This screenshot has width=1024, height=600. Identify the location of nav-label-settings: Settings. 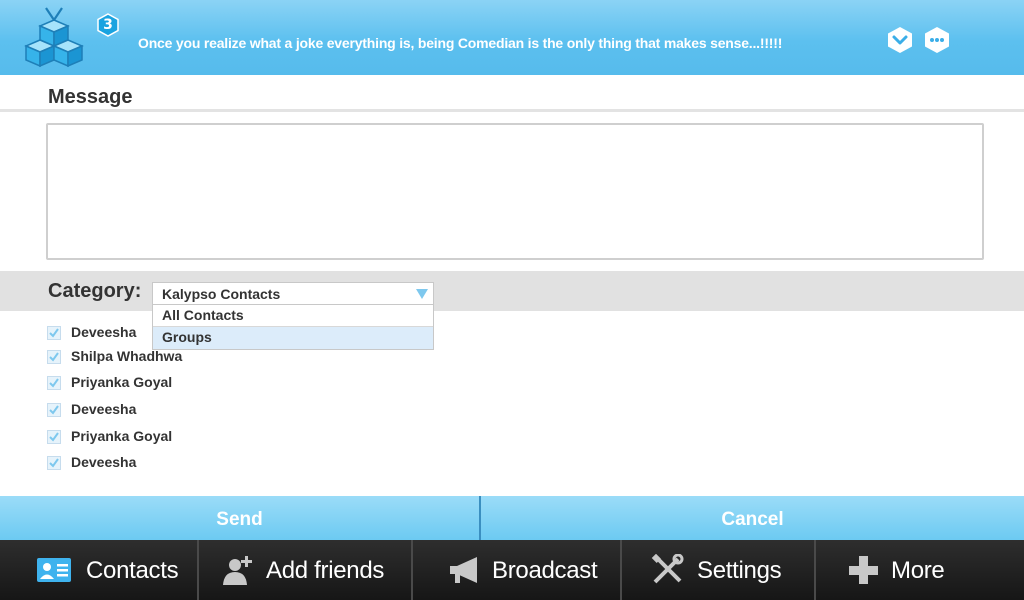
(739, 570).